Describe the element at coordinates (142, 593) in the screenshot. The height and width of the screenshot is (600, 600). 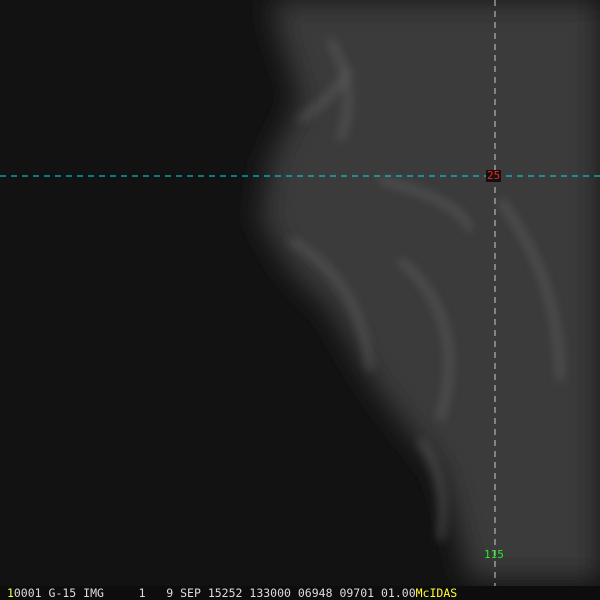
I see `band-number: 1` at that location.